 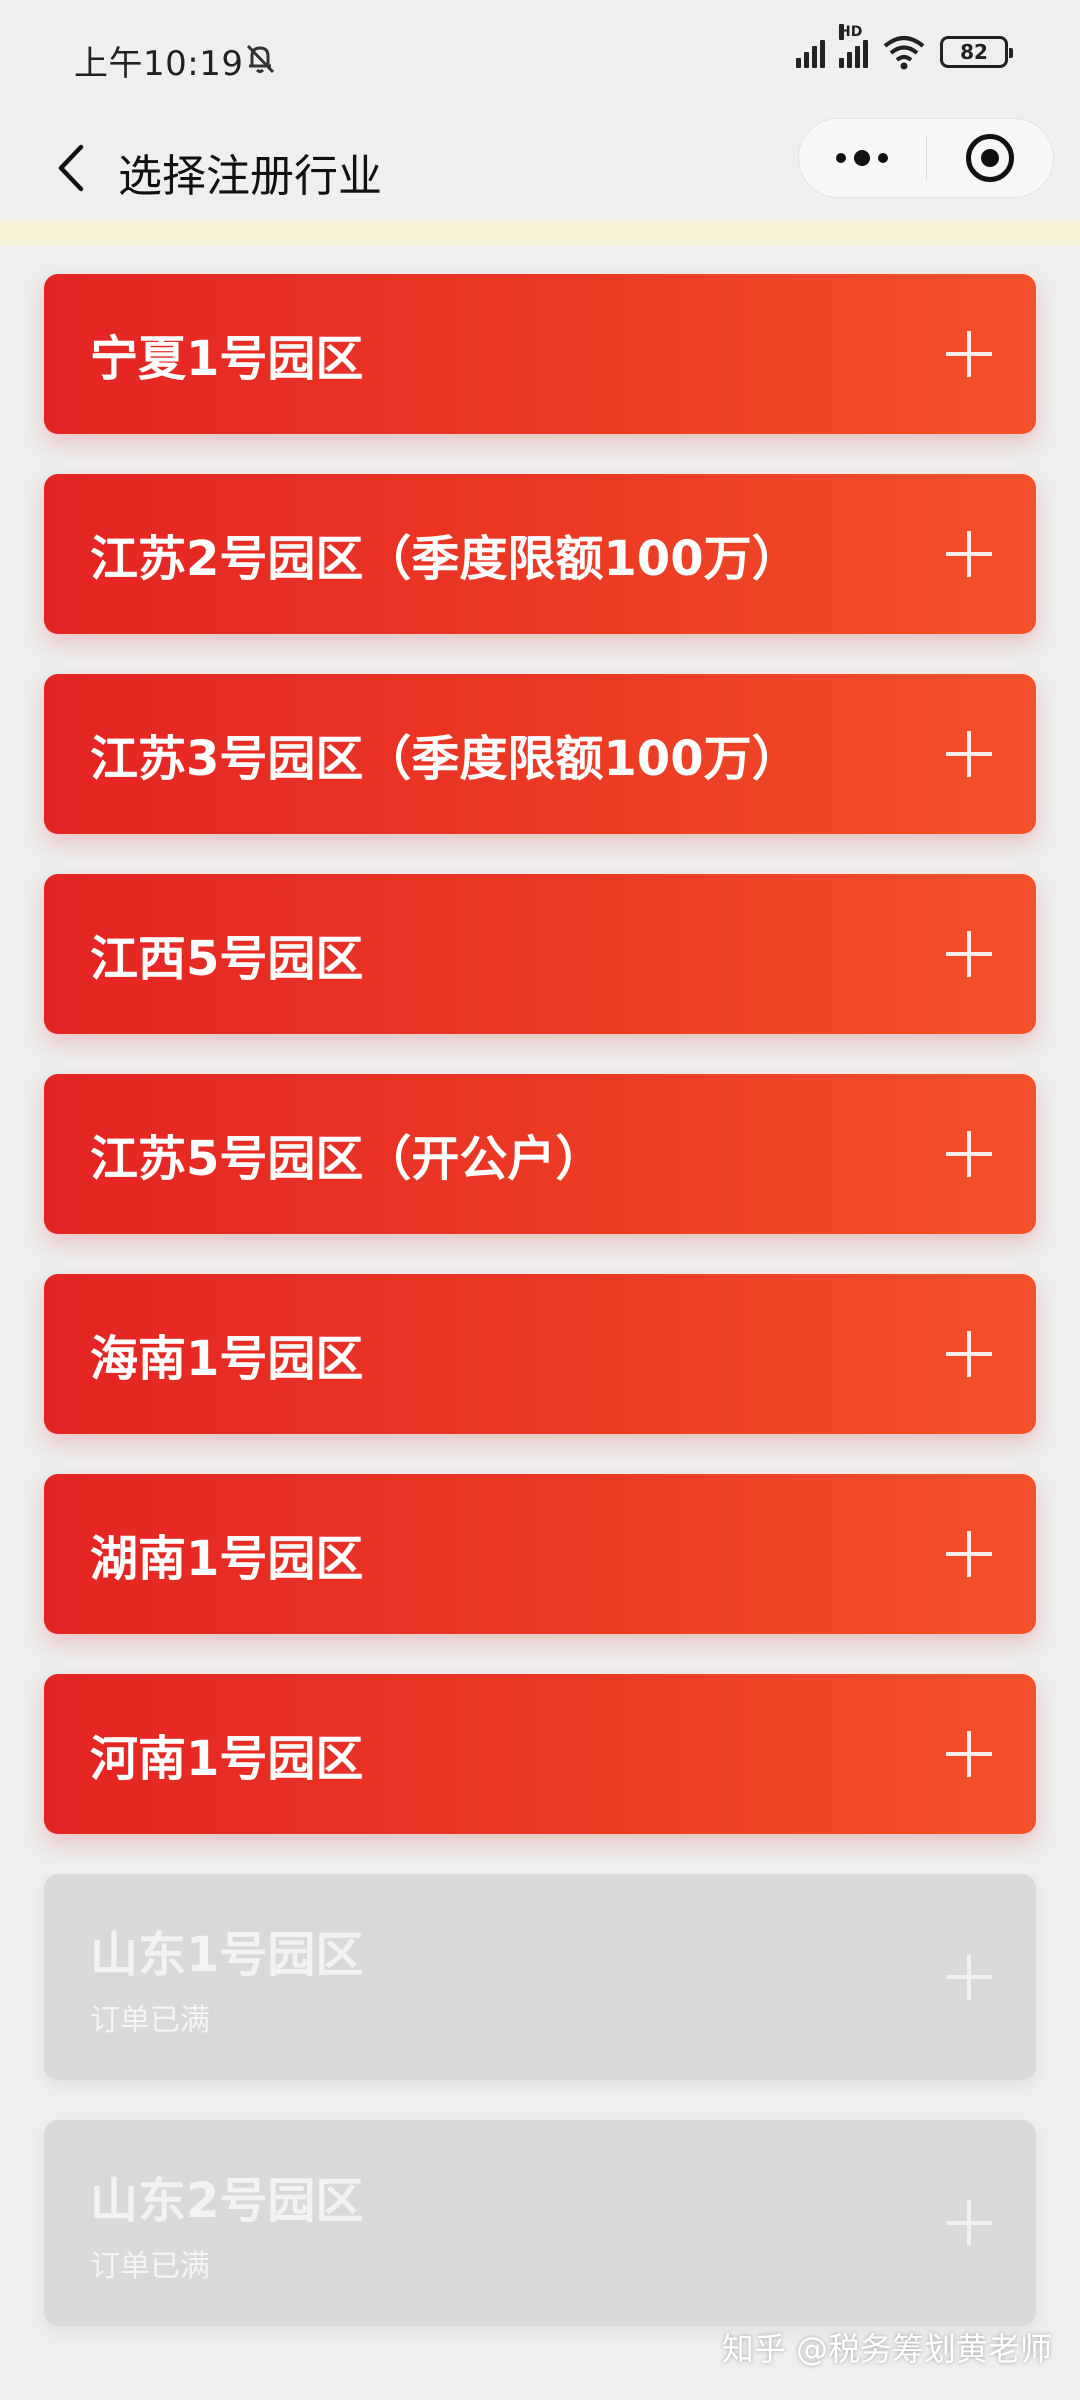 I want to click on park-card-full: 山东1号园区 订单已满, so click(x=540, y=1977).